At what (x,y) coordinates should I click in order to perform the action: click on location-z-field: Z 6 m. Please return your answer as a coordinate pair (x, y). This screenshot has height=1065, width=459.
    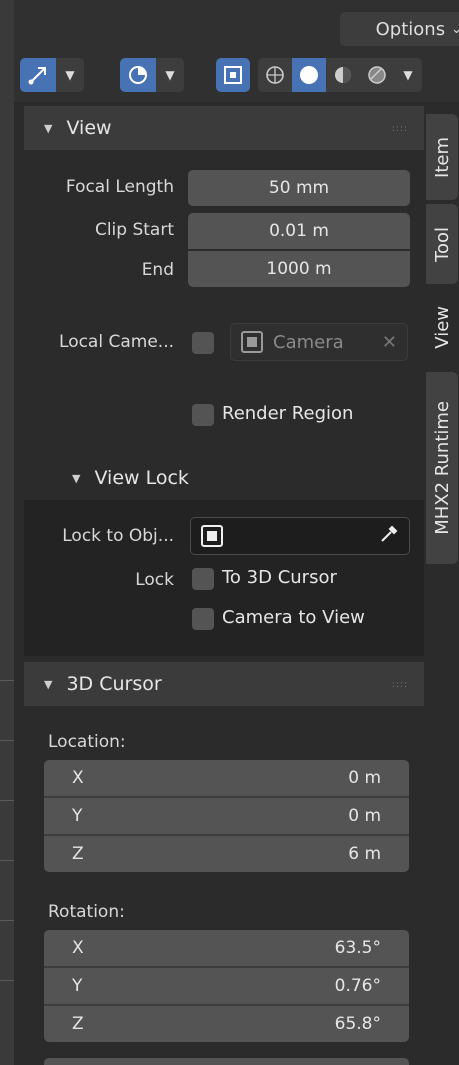
    Looking at the image, I should click on (226, 854).